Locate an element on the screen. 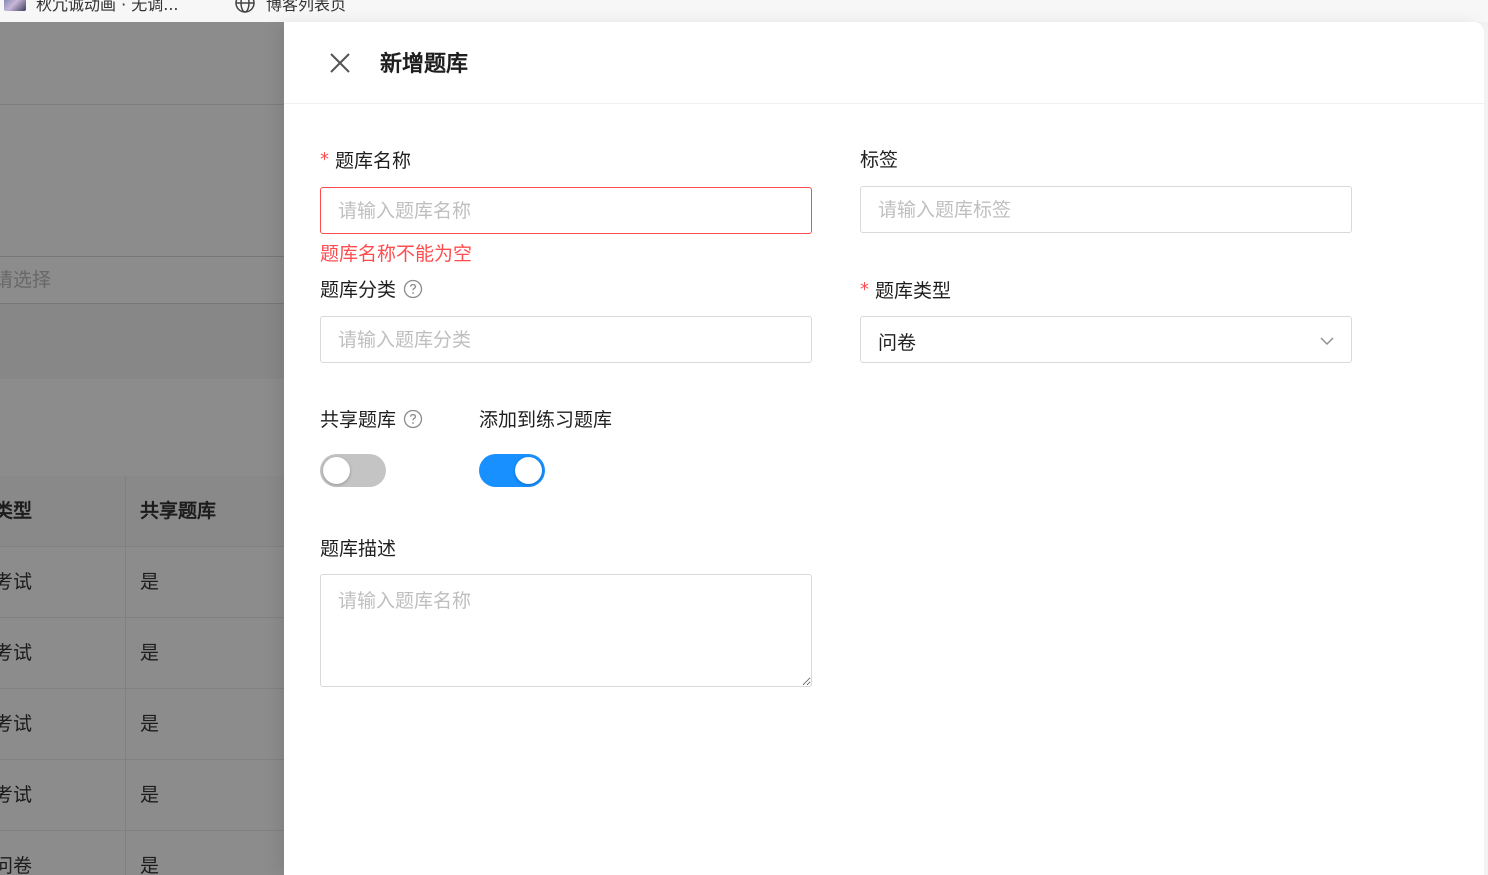 This screenshot has width=1488, height=875. tags-label: 标签 is located at coordinates (879, 158).